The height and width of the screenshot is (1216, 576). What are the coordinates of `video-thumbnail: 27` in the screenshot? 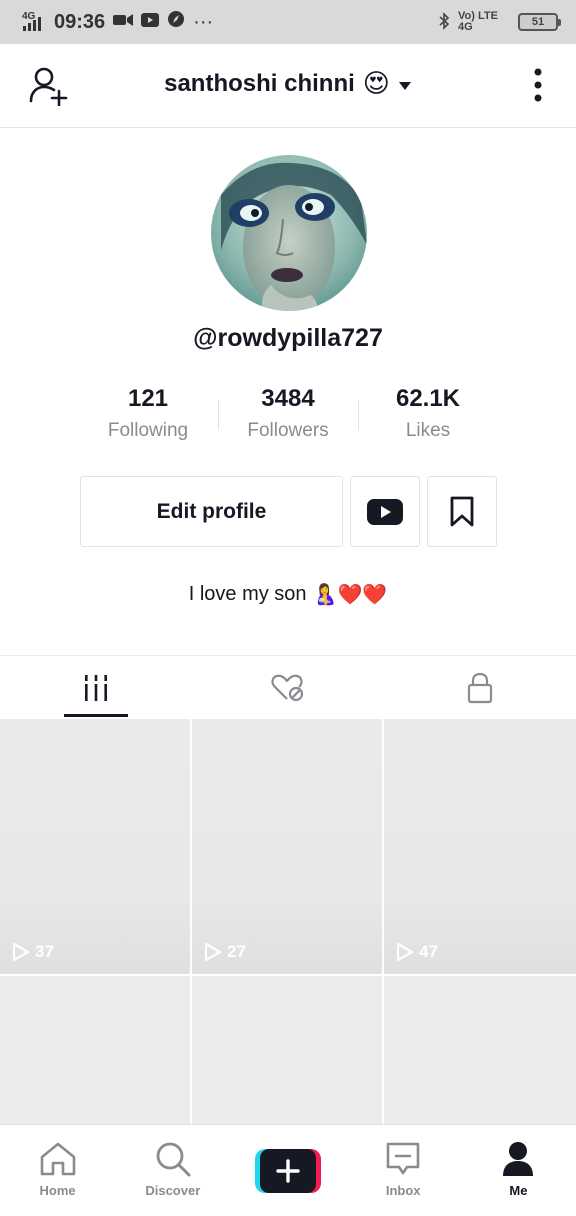 It's located at (287, 846).